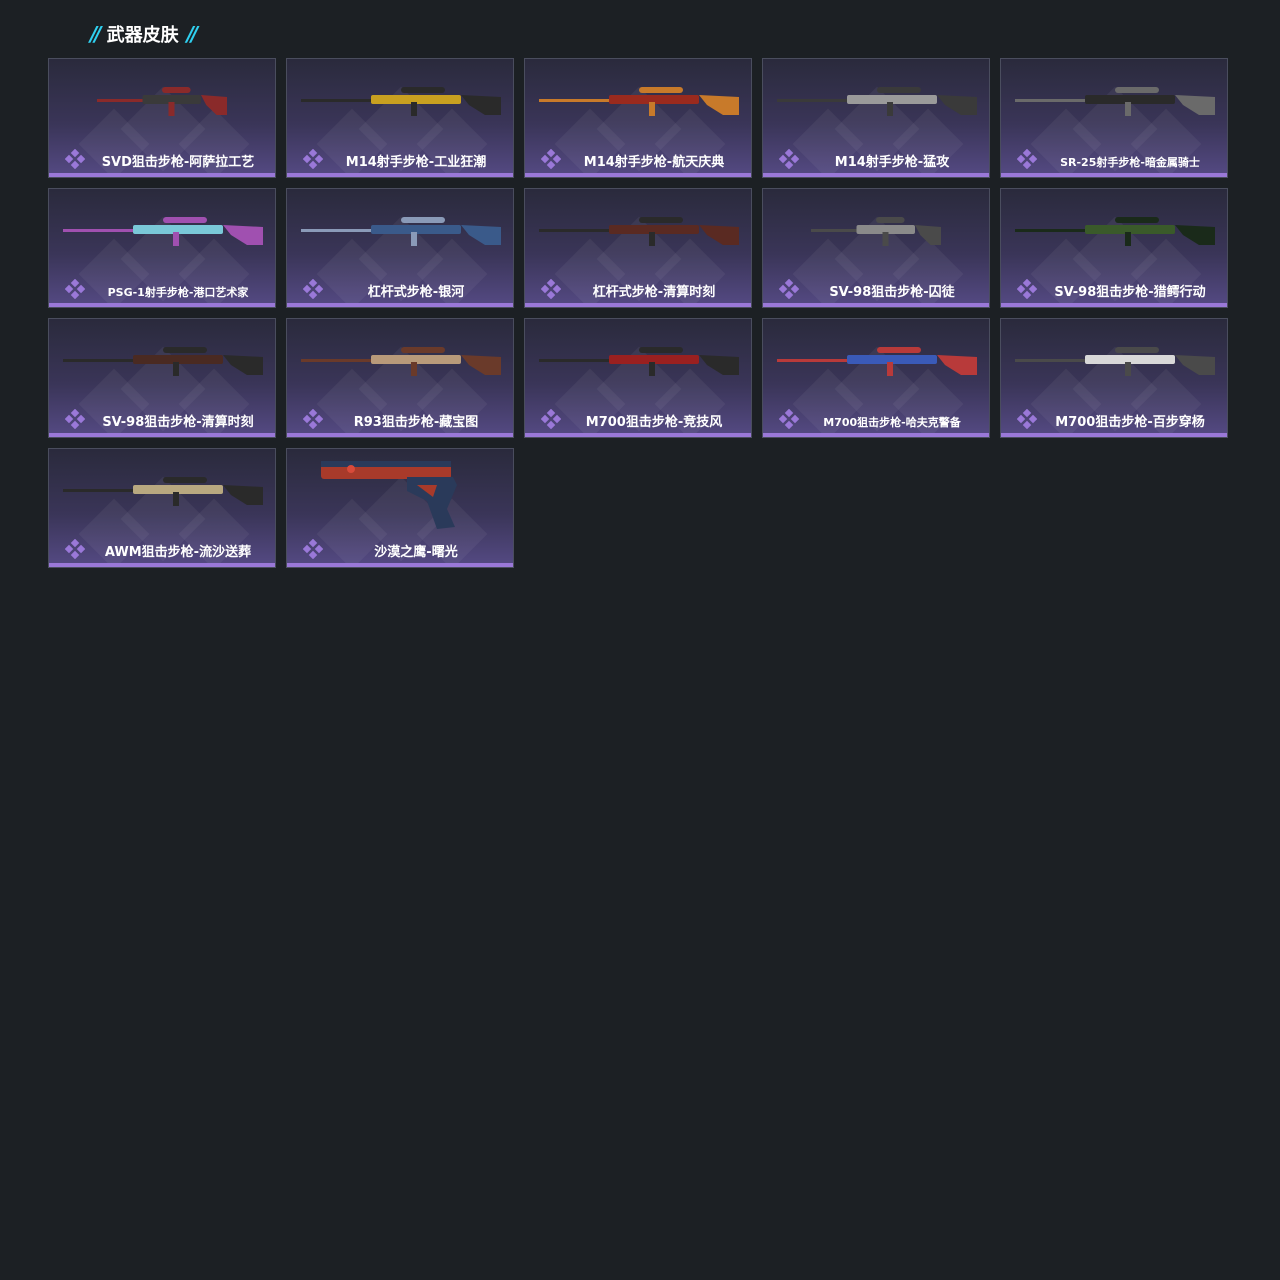 The height and width of the screenshot is (1280, 1280). Describe the element at coordinates (654, 292) in the screenshot. I see `skin-name: 杠杆式步枪-清算时刻` at that location.